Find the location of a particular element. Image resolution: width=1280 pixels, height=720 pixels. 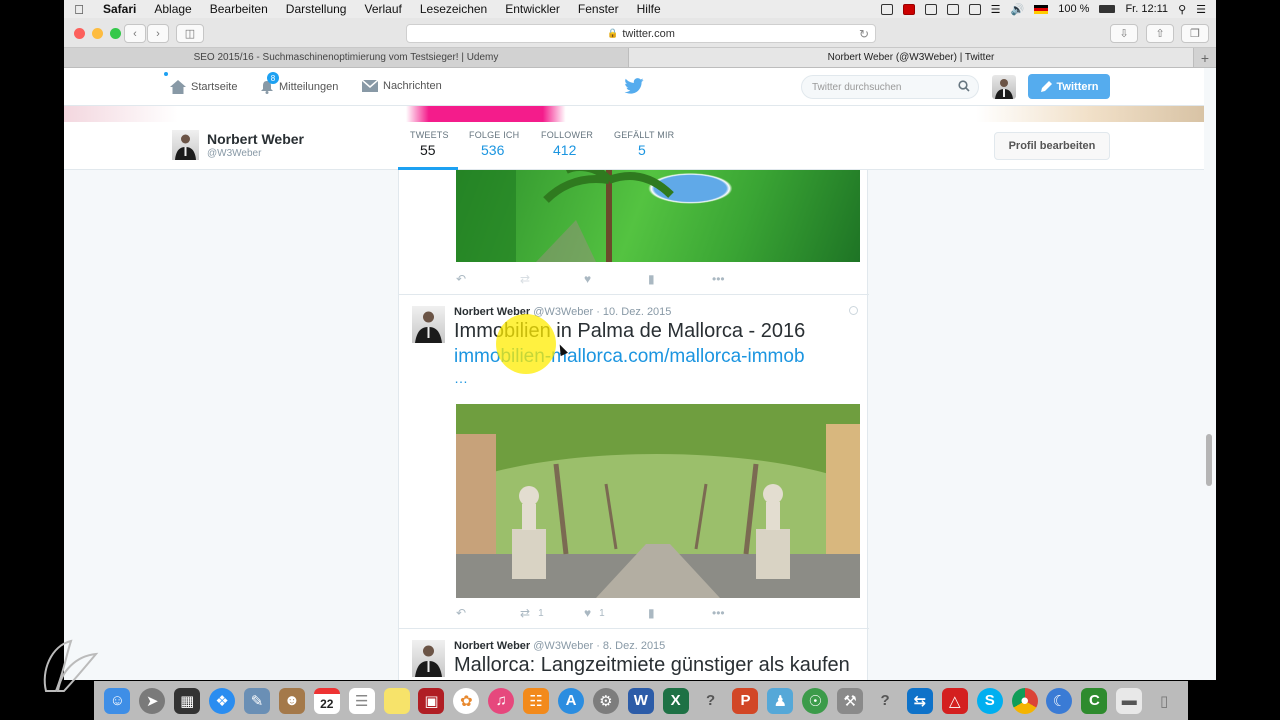

zoom-window-button is located at coordinates (115, 33).